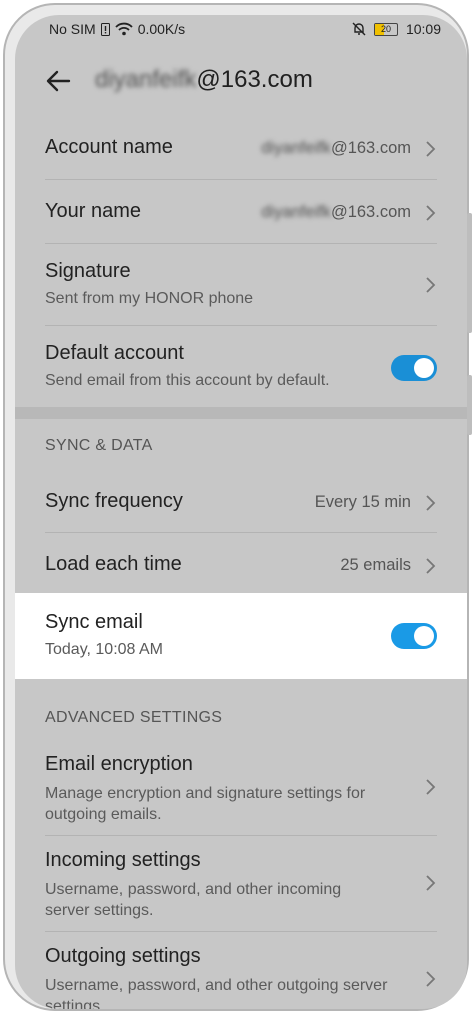 The image size is (474, 1016). Describe the element at coordinates (114, 353) in the screenshot. I see `row-label: Default account` at that location.